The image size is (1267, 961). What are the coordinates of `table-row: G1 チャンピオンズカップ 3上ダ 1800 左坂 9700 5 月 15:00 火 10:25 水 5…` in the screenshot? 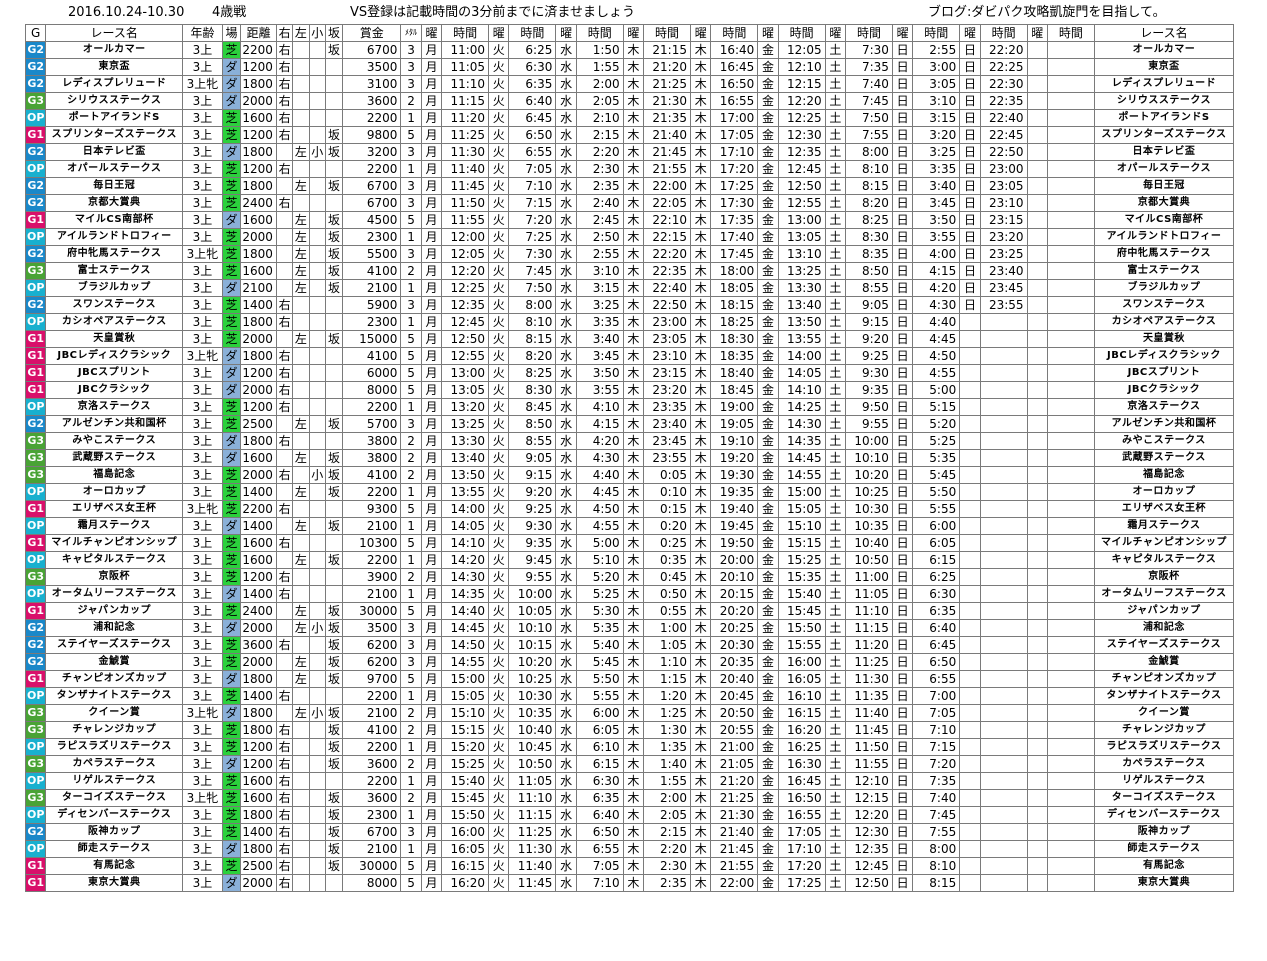 It's located at (629, 679).